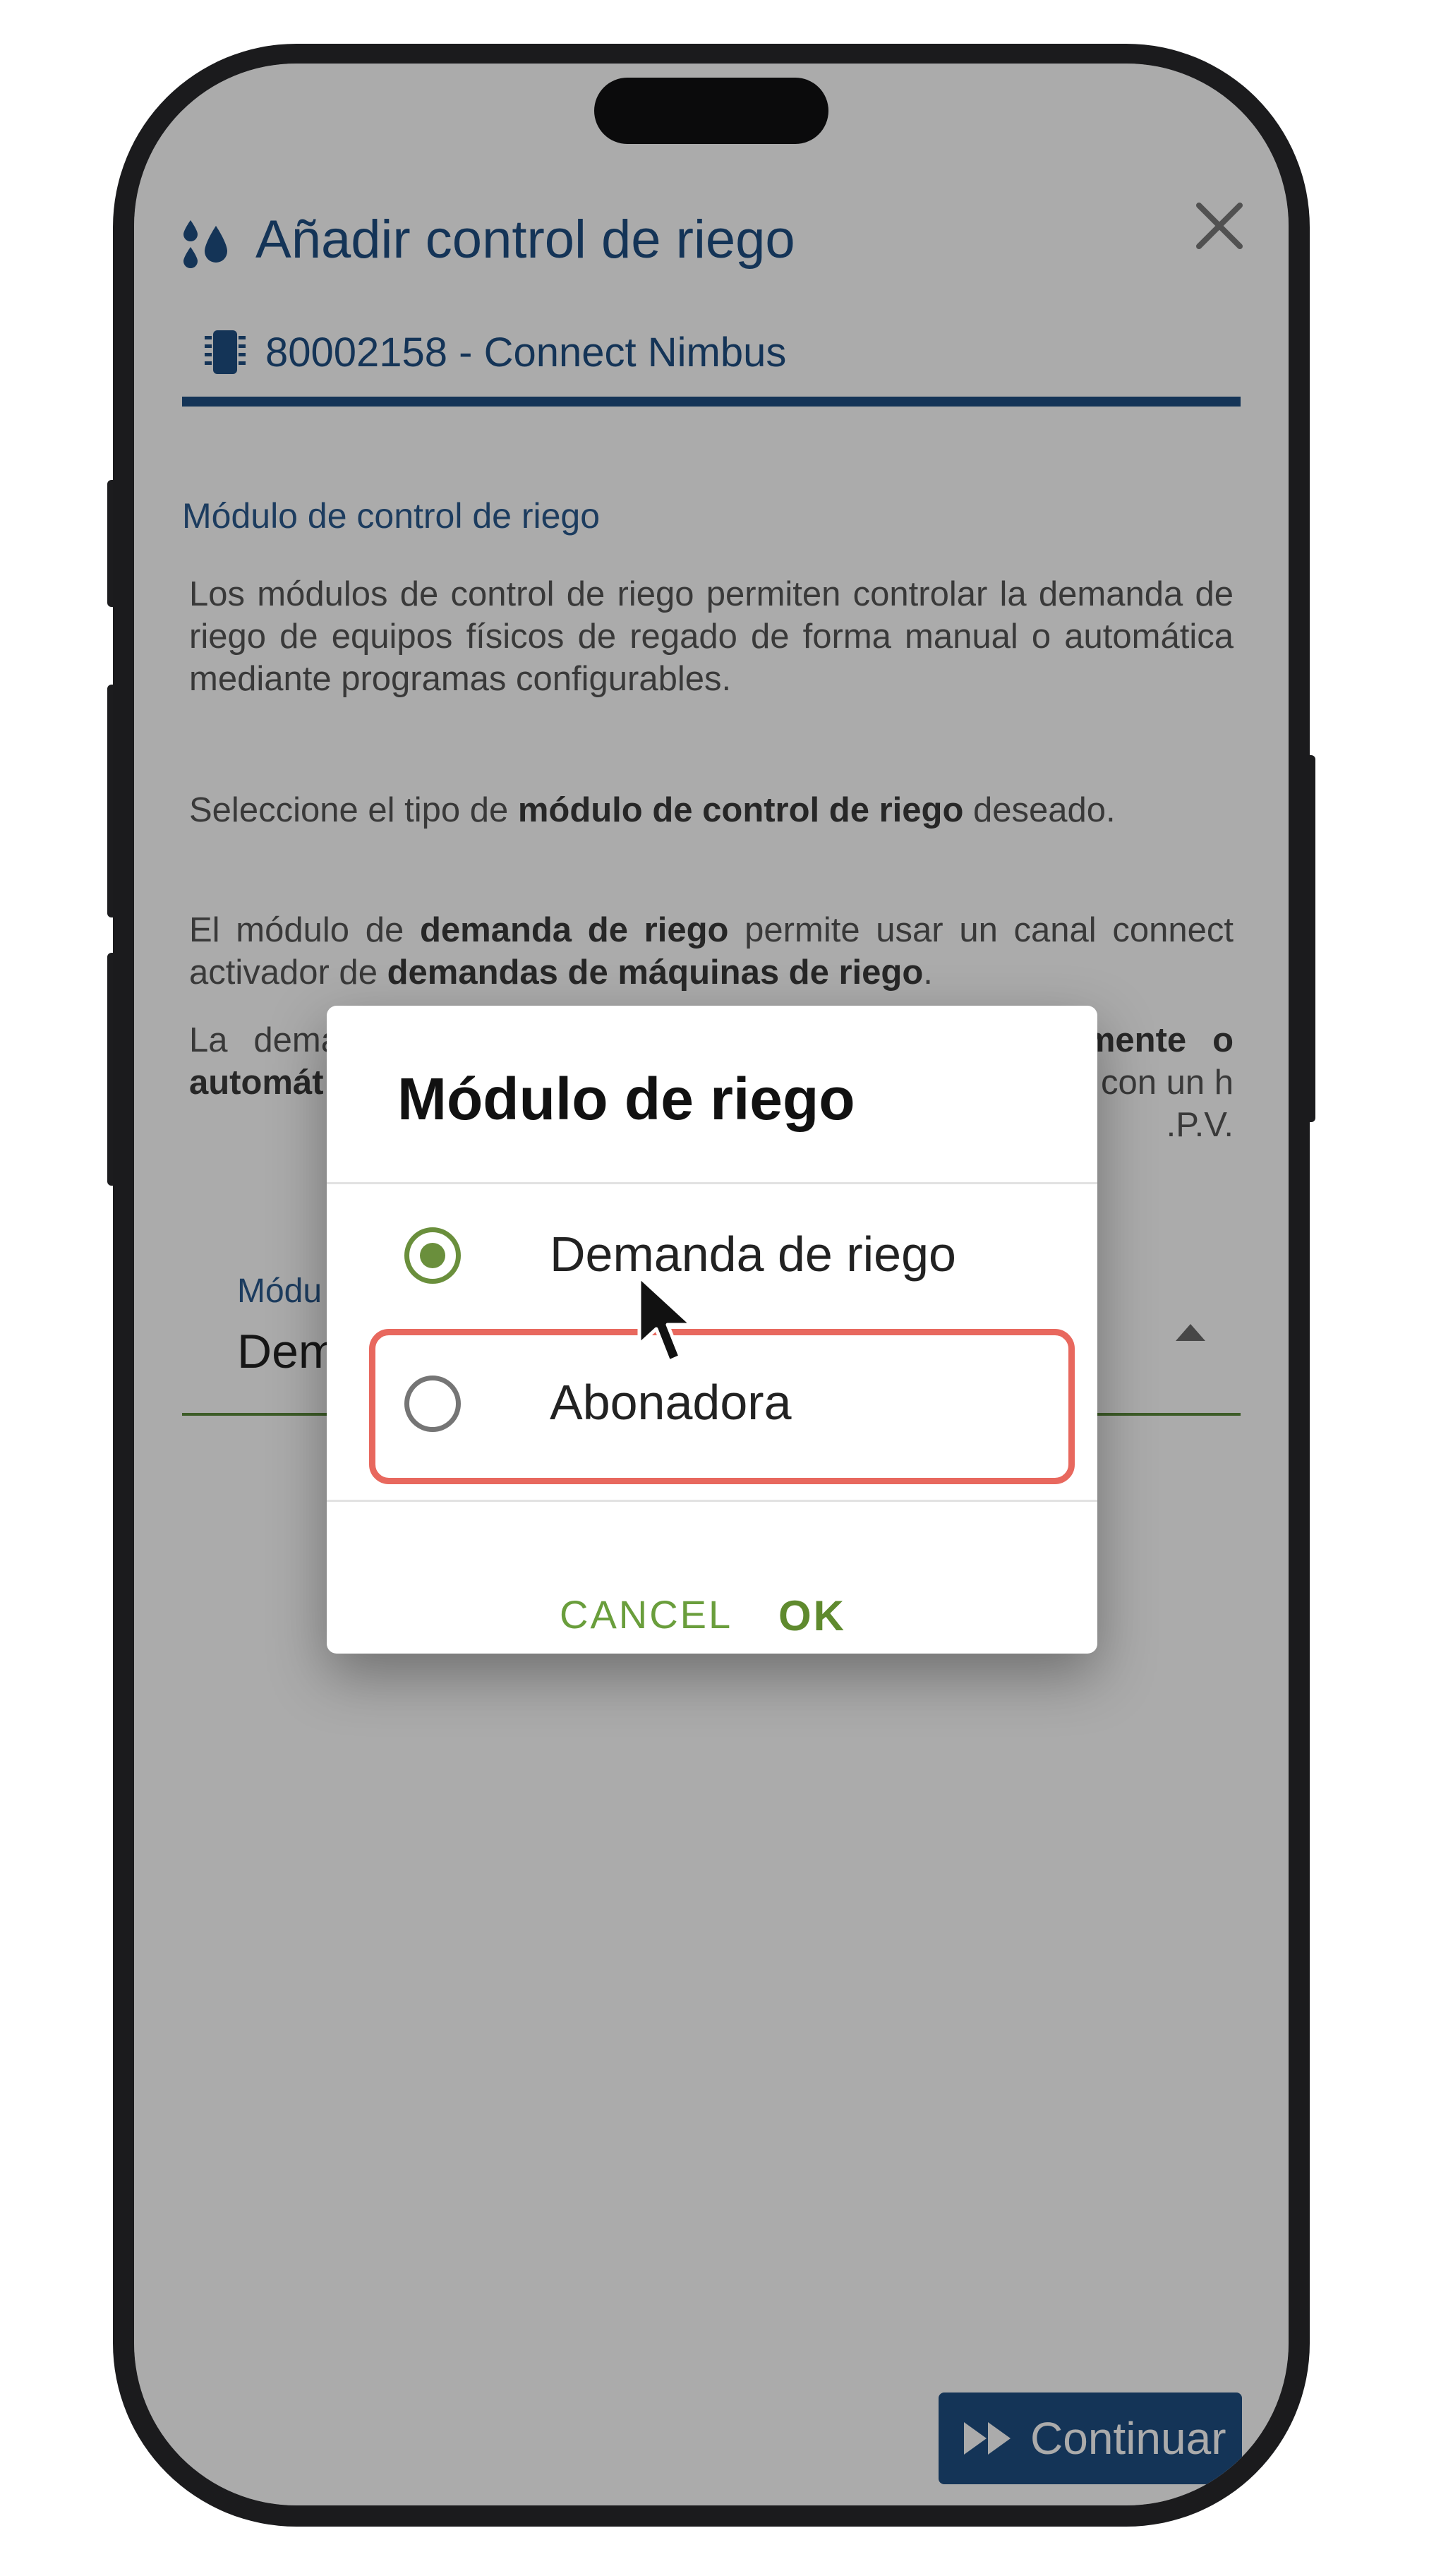 This screenshot has height=2576, width=1429. I want to click on option-demanda-de-riego: Demanda de riego, so click(712, 1259).